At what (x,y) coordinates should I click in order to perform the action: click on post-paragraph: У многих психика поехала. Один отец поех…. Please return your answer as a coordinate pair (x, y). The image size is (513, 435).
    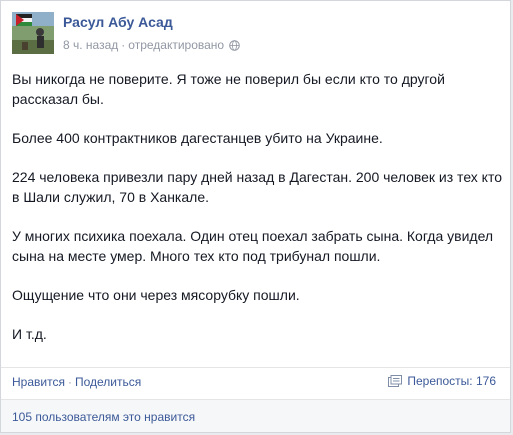
    Looking at the image, I should click on (253, 246).